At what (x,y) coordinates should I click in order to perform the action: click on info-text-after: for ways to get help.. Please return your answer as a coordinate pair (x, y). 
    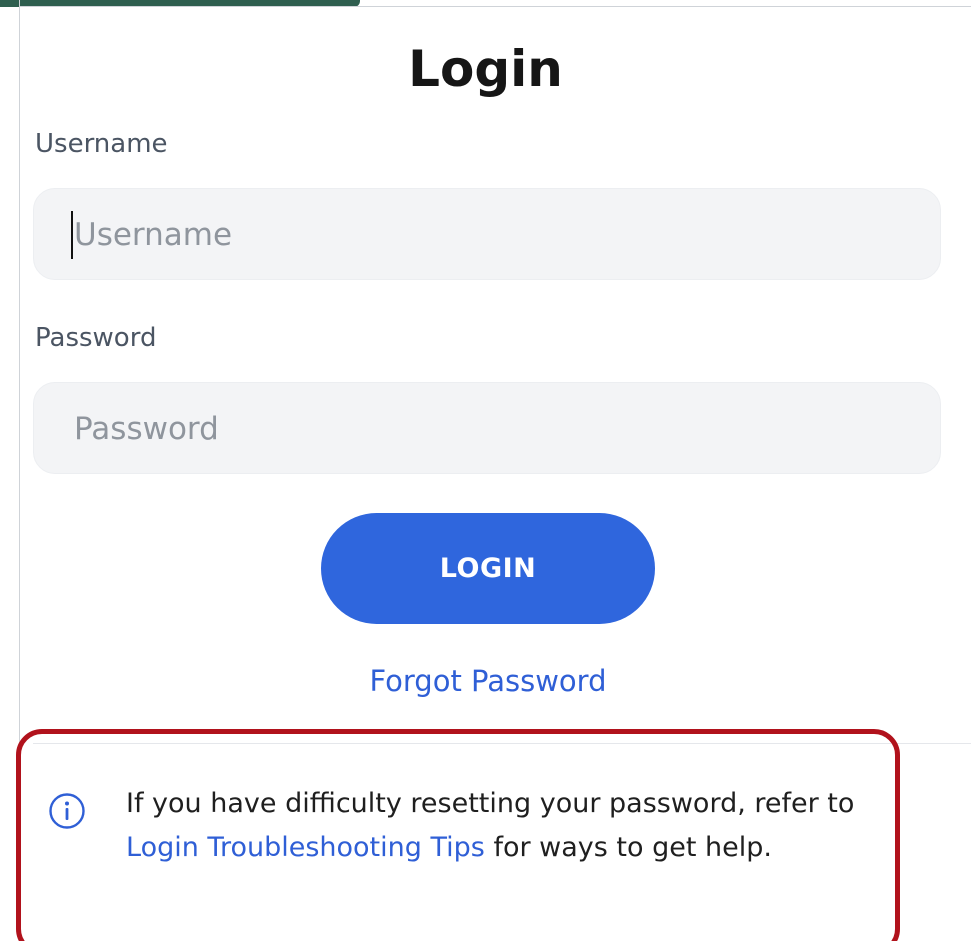
    Looking at the image, I should click on (628, 847).